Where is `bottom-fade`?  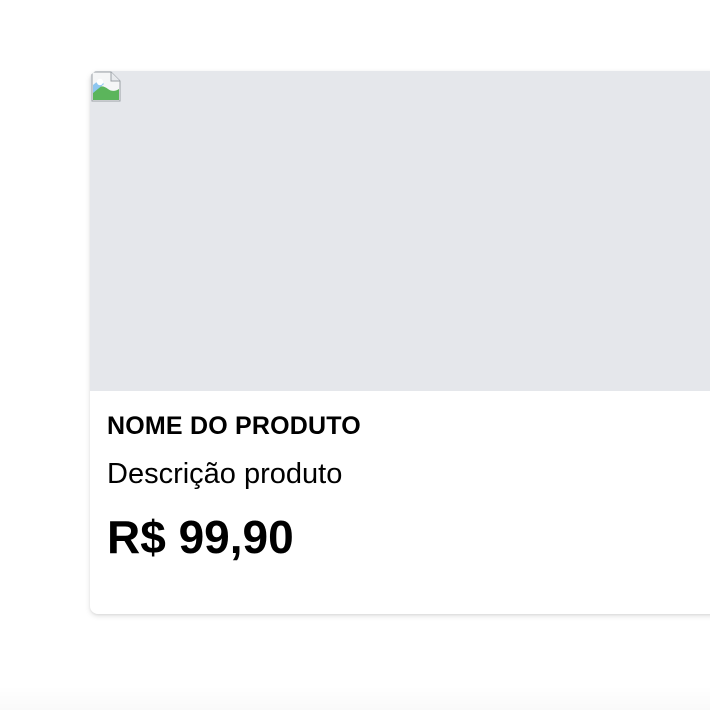 bottom-fade is located at coordinates (355, 698).